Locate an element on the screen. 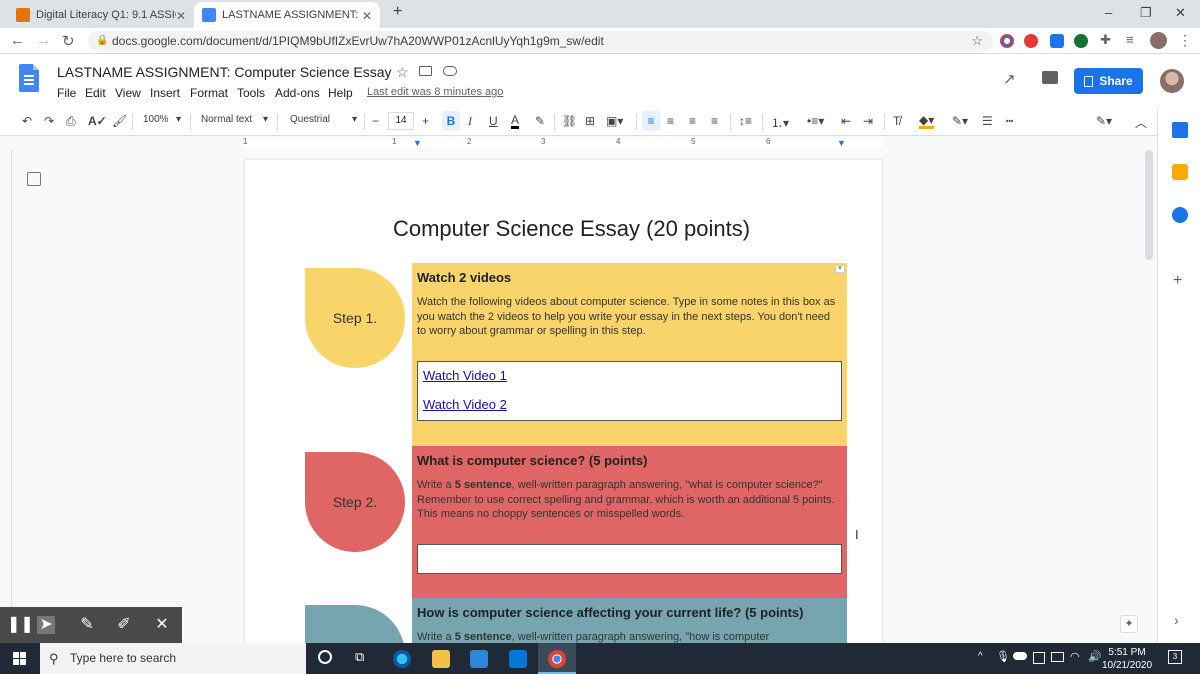 The width and height of the screenshot is (1200, 674). file-explorer-icon is located at coordinates (441, 659).